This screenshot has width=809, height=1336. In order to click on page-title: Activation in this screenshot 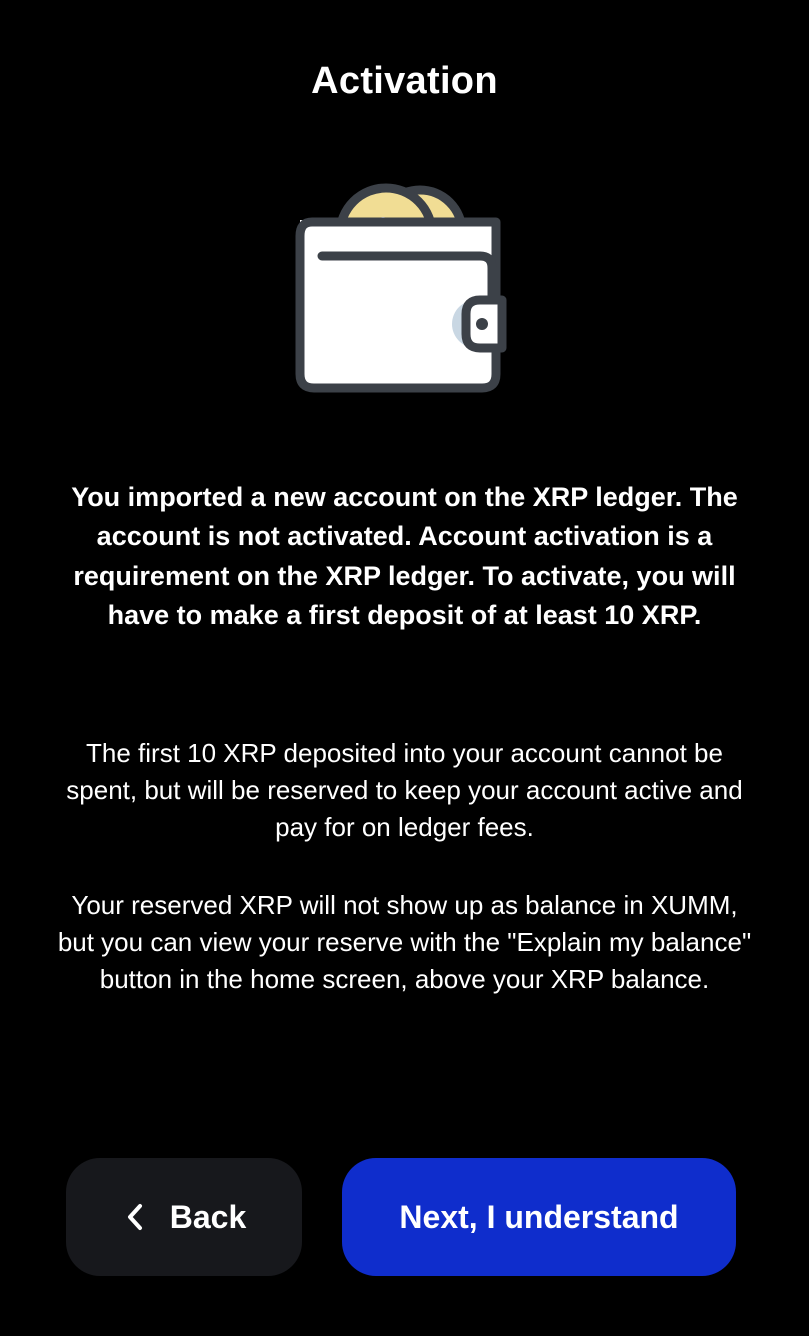, I will do `click(404, 81)`.